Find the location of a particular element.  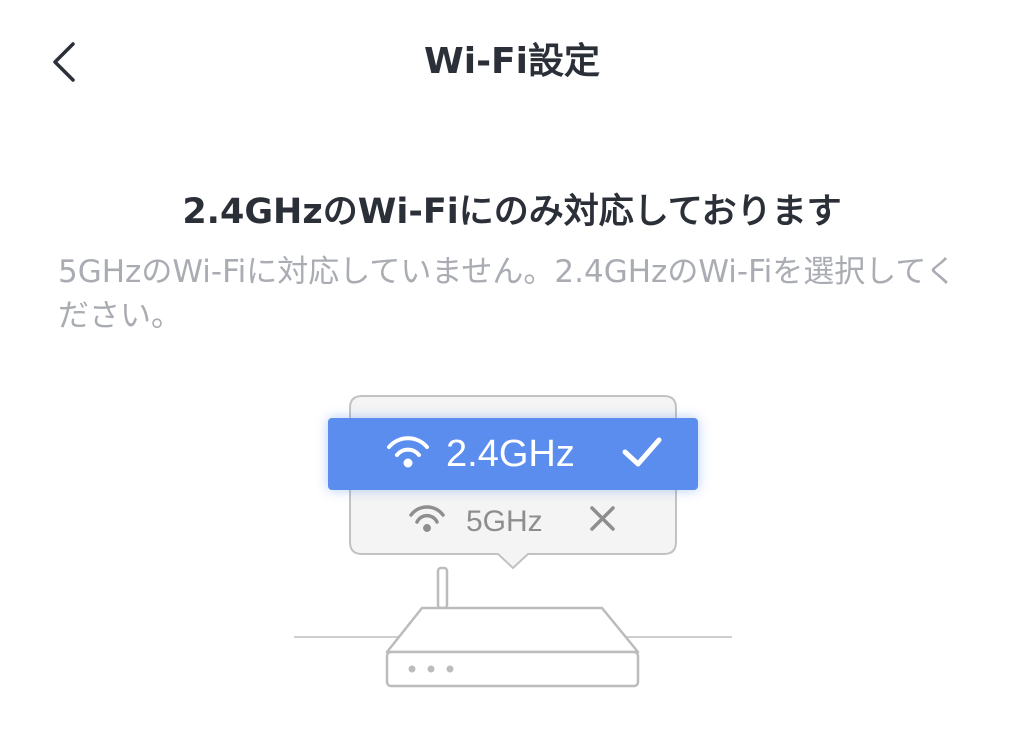

page-title: Wi-Fi設定 is located at coordinates (512, 61).